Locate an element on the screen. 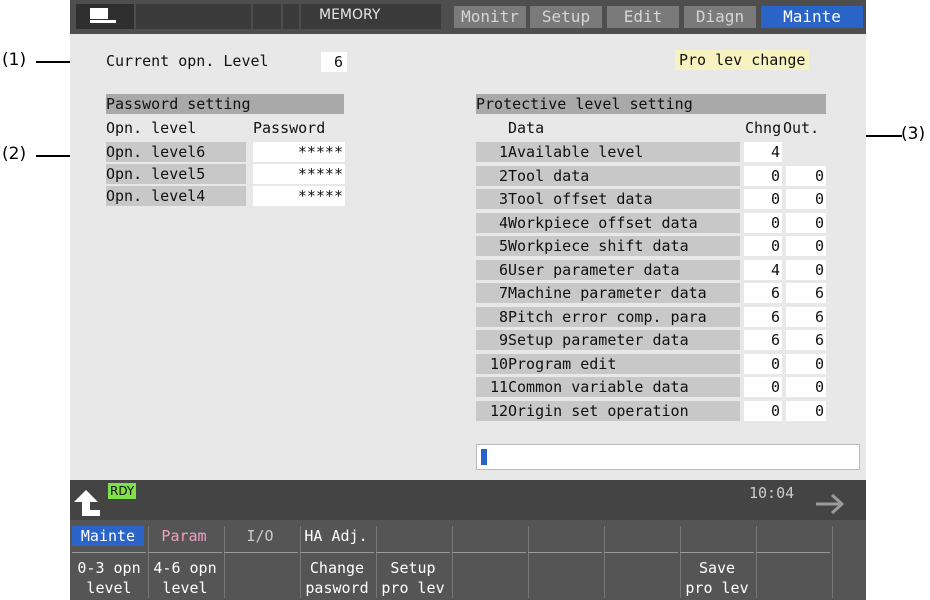 Image resolution: width=930 pixels, height=600 pixels. protective-row-number: 12 is located at coordinates (492, 410).